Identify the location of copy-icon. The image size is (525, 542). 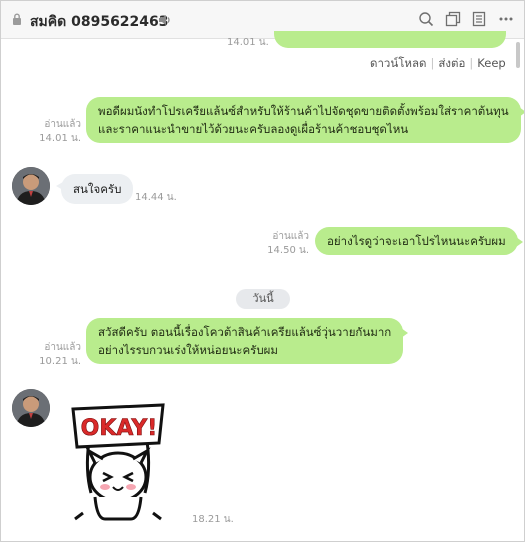
(453, 19).